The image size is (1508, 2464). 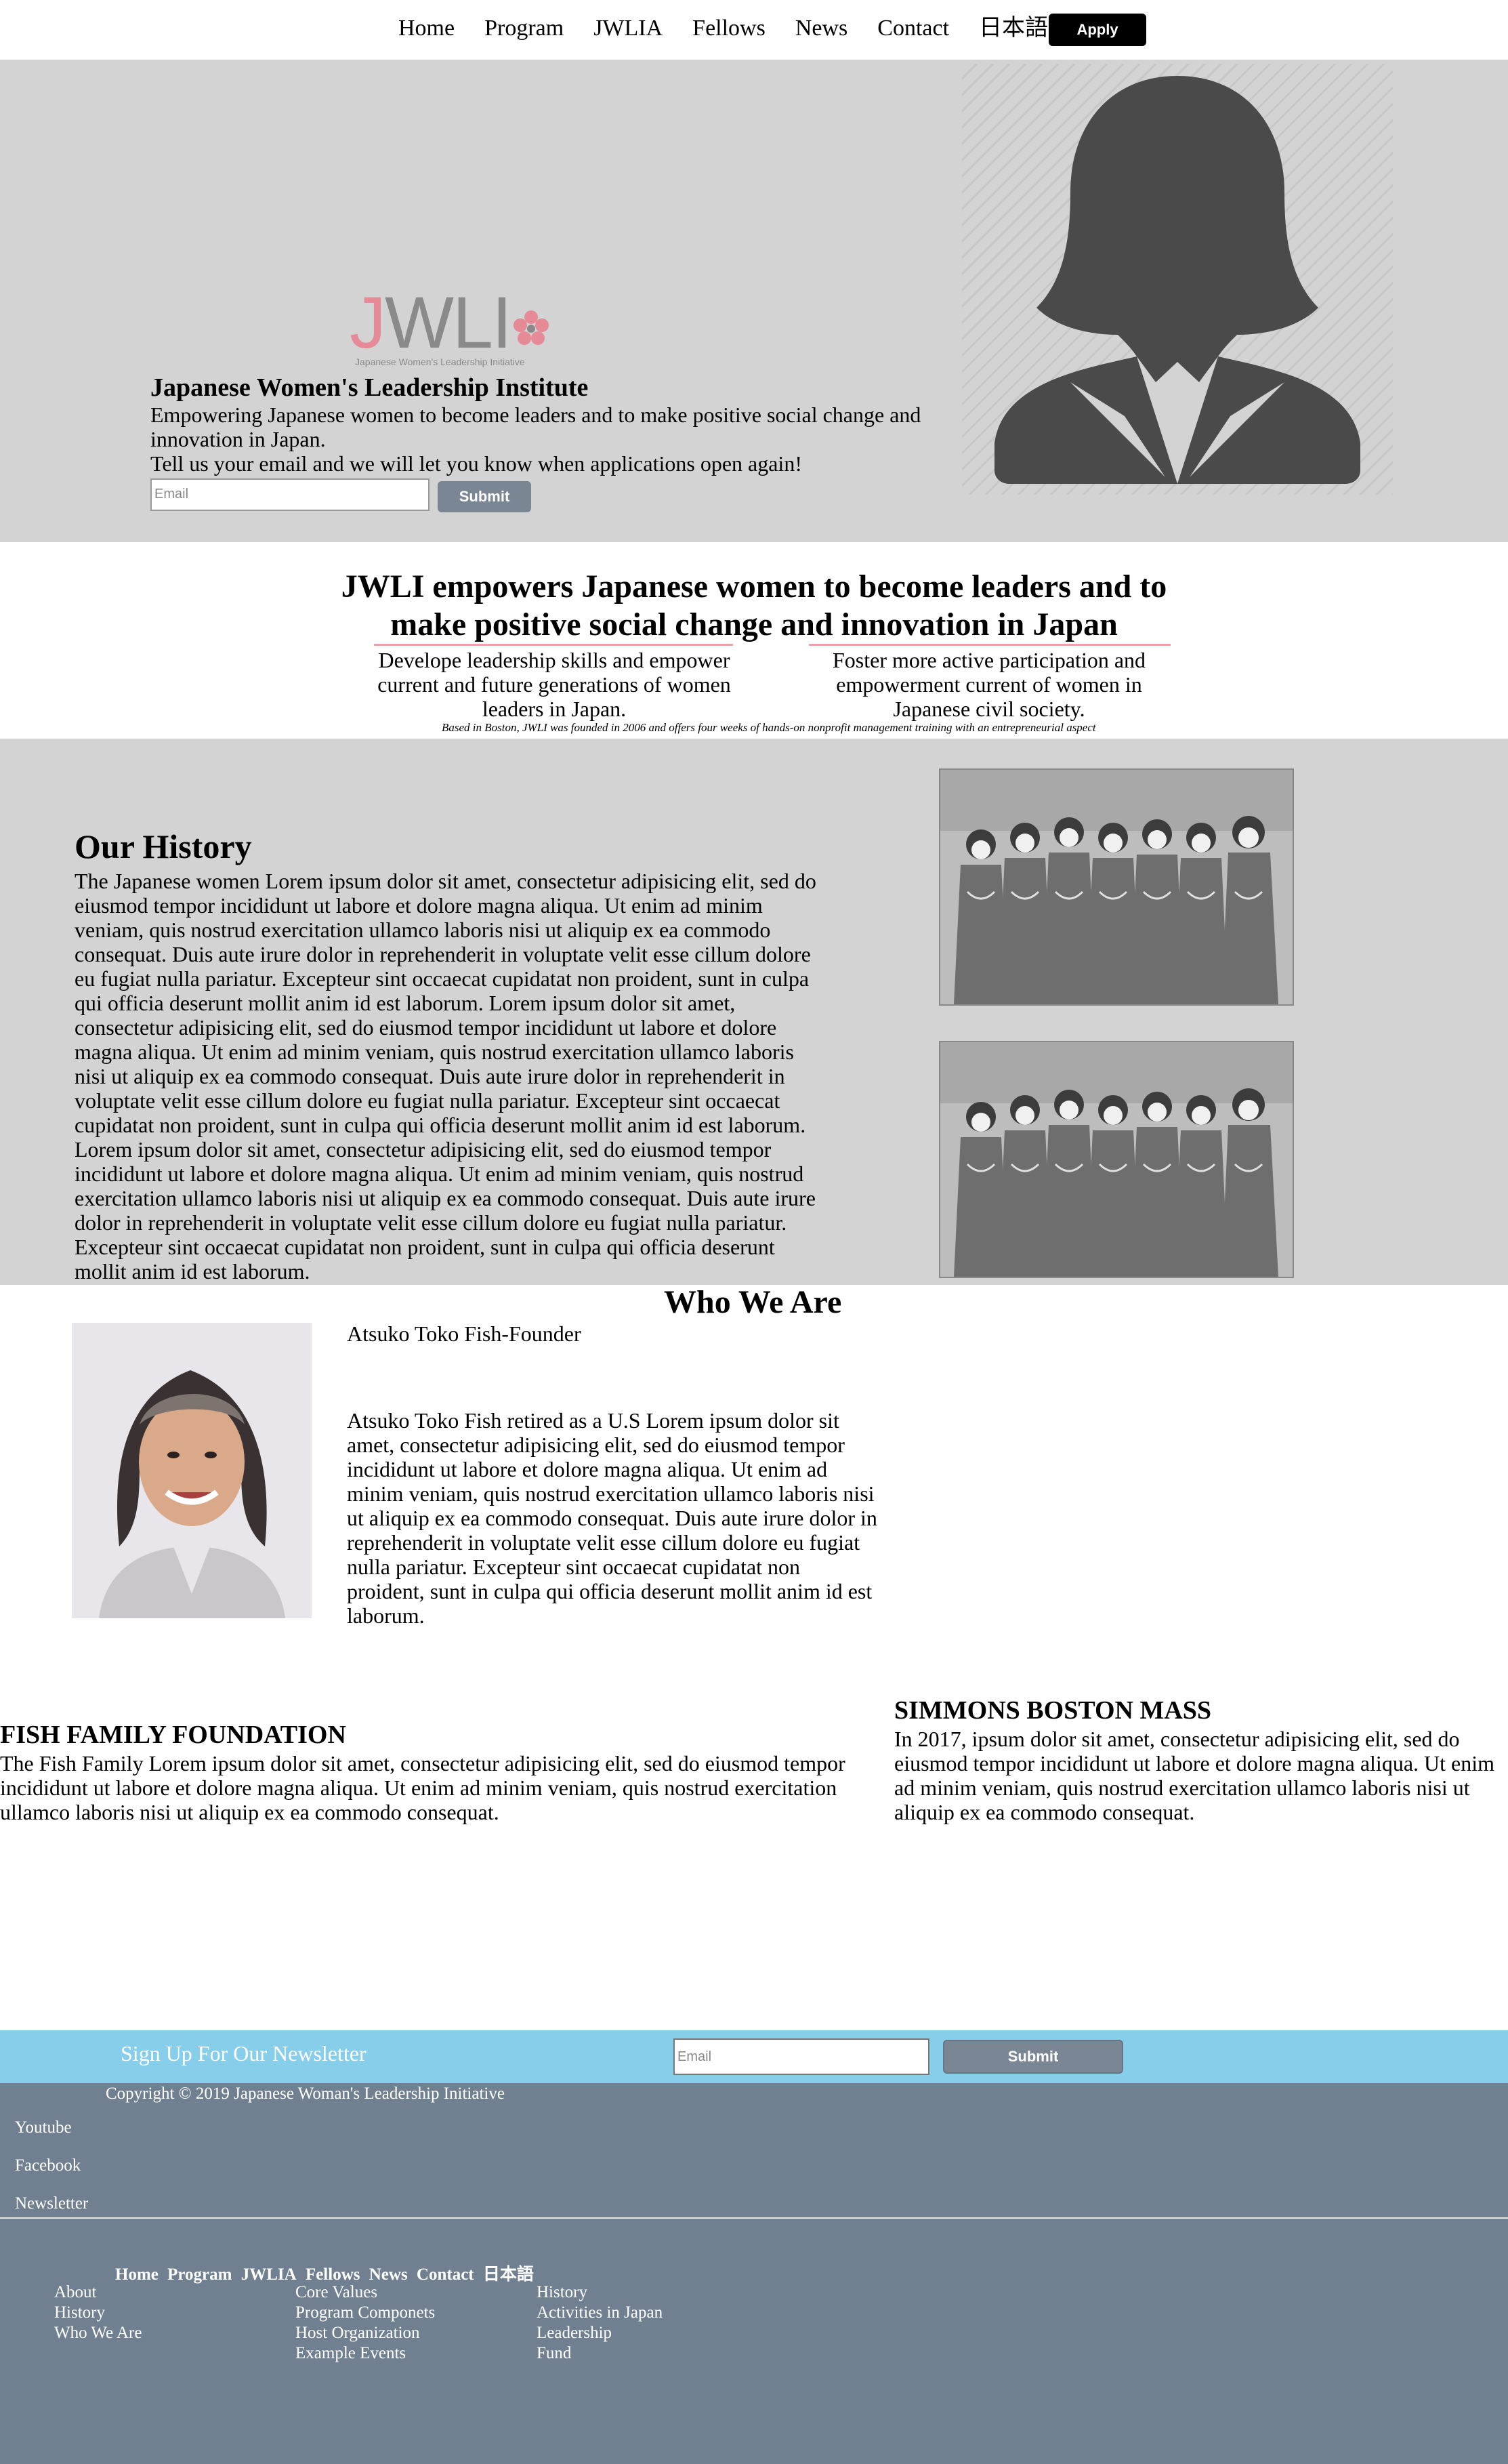 I want to click on mission-underline-right, so click(x=990, y=645).